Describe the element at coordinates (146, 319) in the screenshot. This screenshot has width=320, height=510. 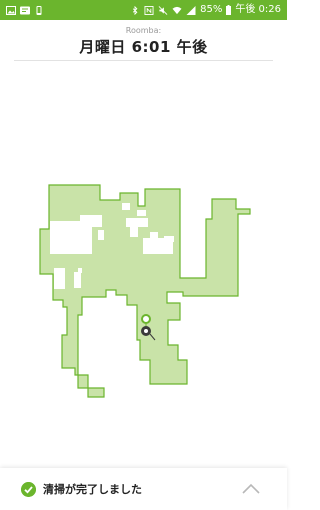
I see `start-marker` at that location.